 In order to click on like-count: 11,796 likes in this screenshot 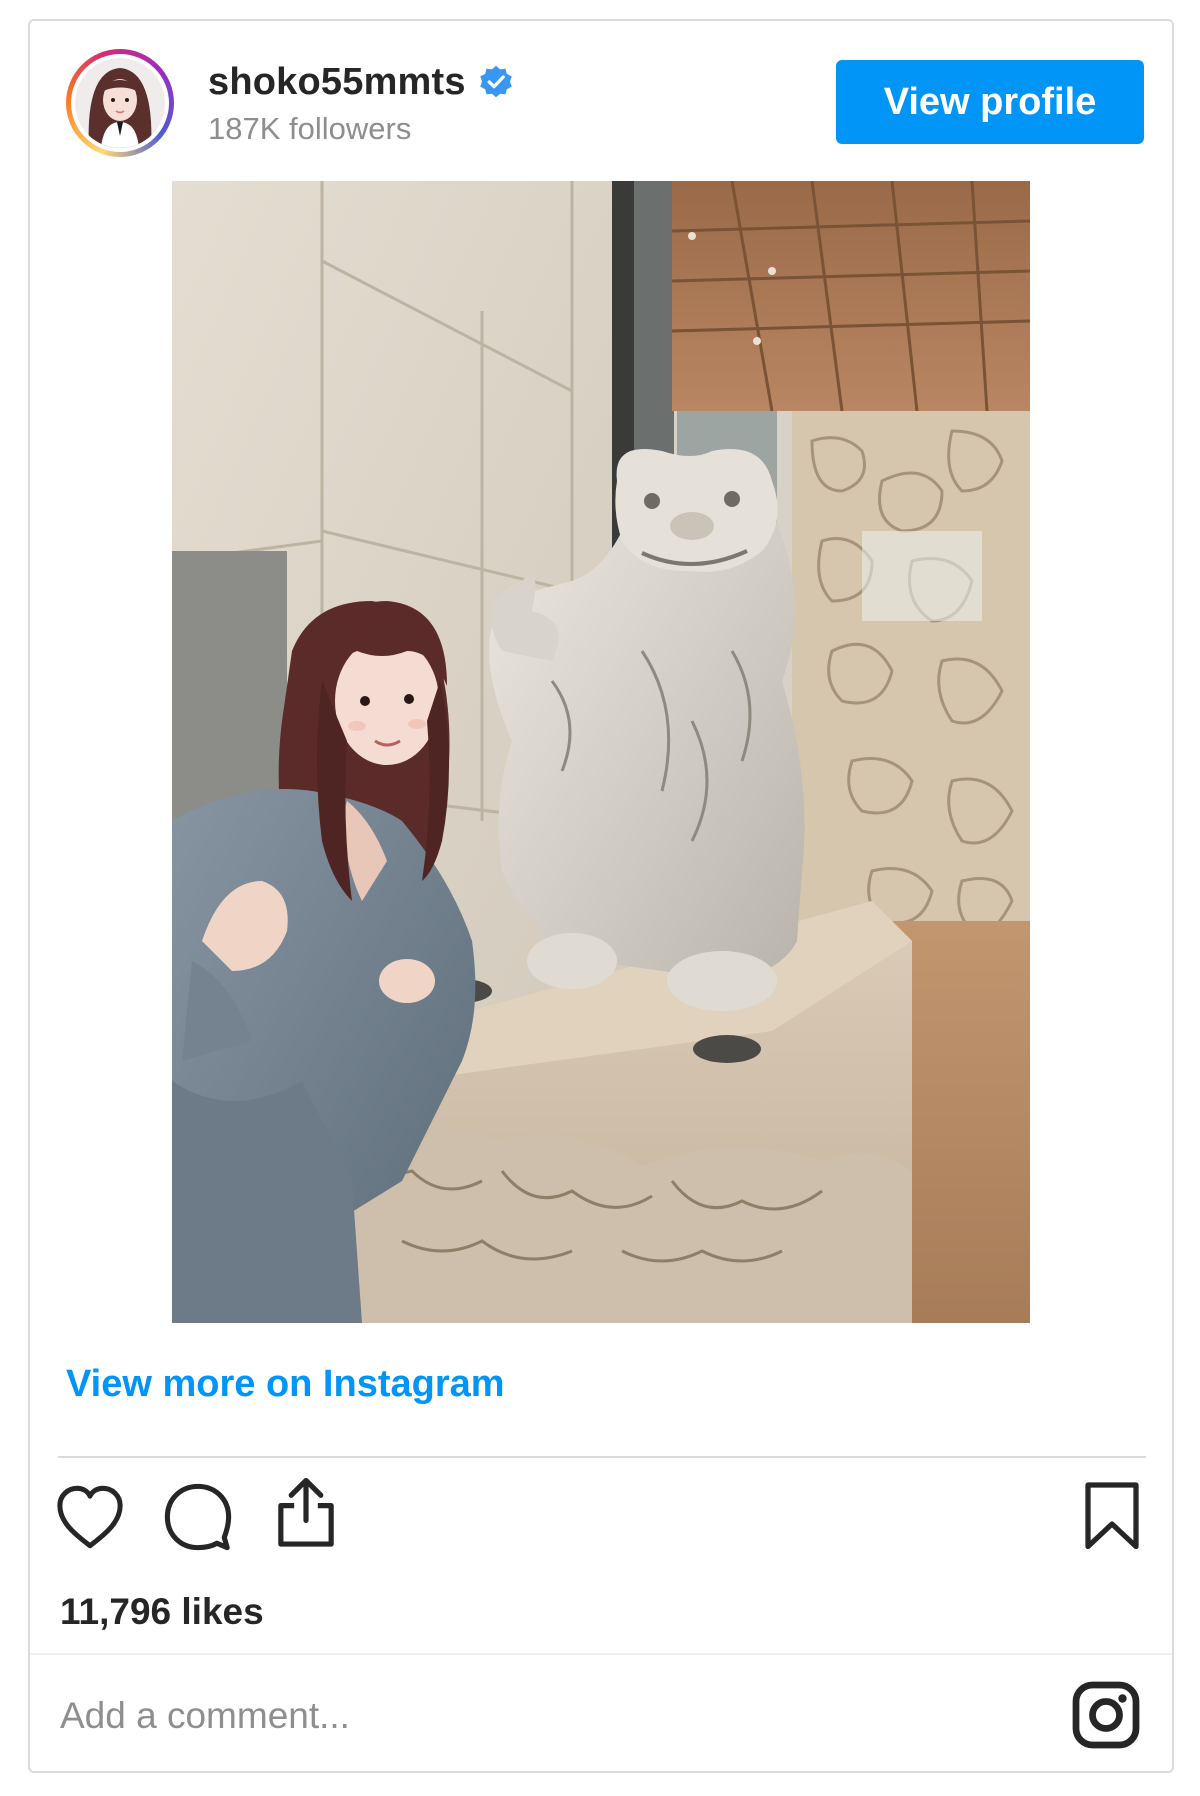, I will do `click(162, 1611)`.